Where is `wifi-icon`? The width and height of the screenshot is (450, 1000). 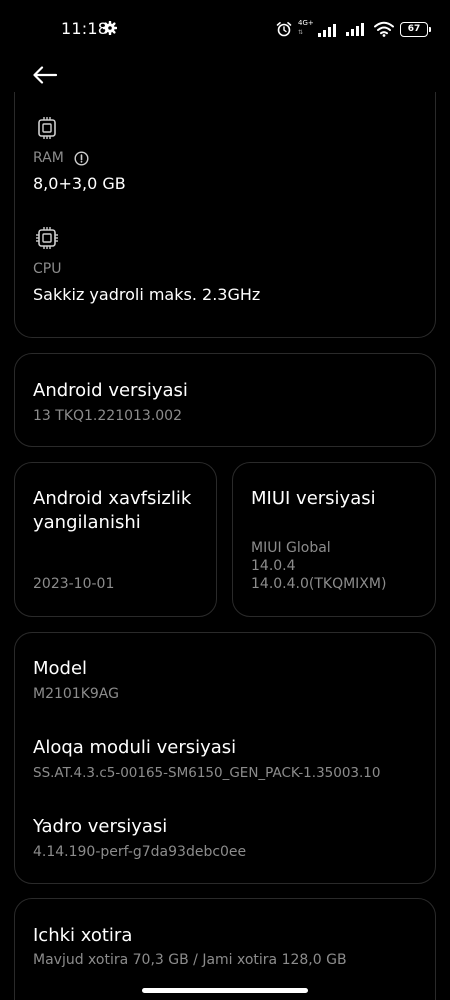
wifi-icon is located at coordinates (384, 29).